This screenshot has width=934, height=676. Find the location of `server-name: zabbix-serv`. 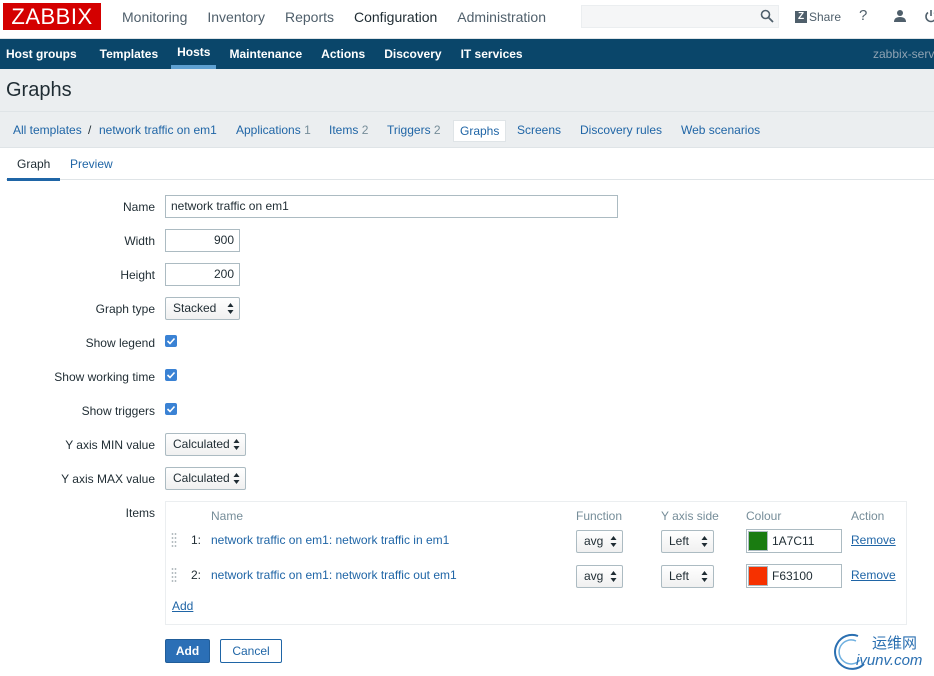

server-name: zabbix-serv is located at coordinates (903, 54).